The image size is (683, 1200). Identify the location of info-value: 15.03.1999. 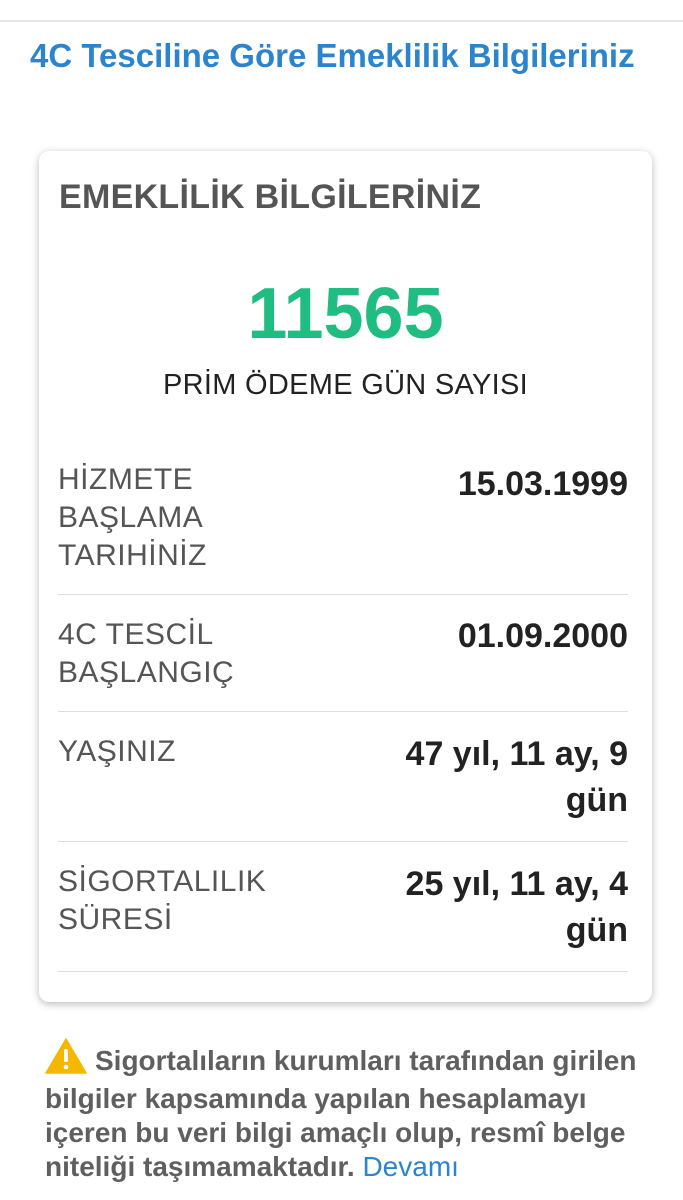
(542, 484).